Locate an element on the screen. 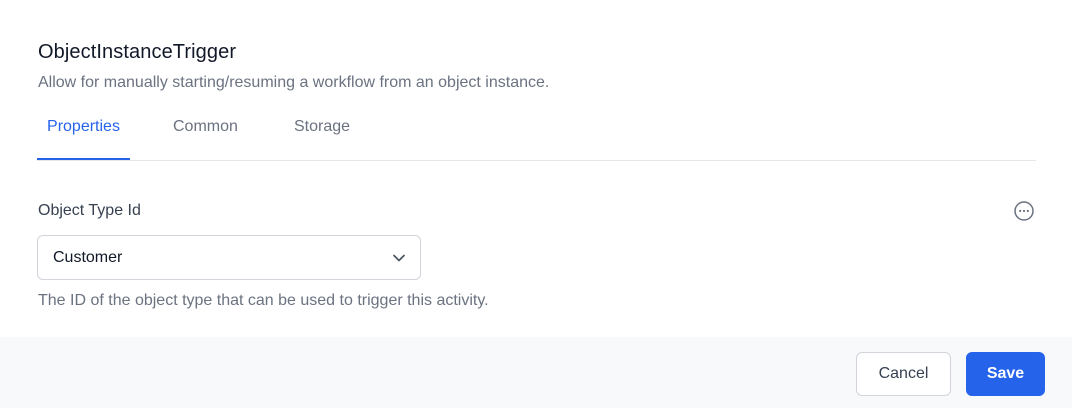  cancel-button: Cancel is located at coordinates (903, 374).